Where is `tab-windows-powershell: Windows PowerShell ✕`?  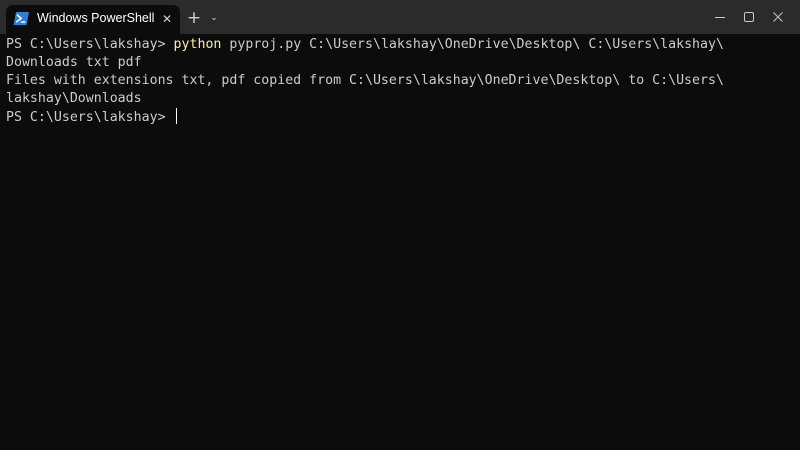 tab-windows-powershell: Windows PowerShell ✕ is located at coordinates (93, 19).